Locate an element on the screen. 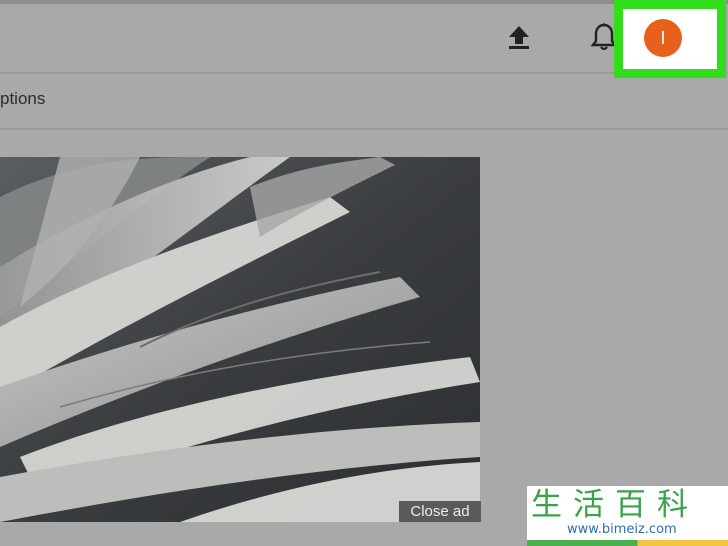  watermark-logo: 生活百科 www.bimeiz.com is located at coordinates (627, 516).